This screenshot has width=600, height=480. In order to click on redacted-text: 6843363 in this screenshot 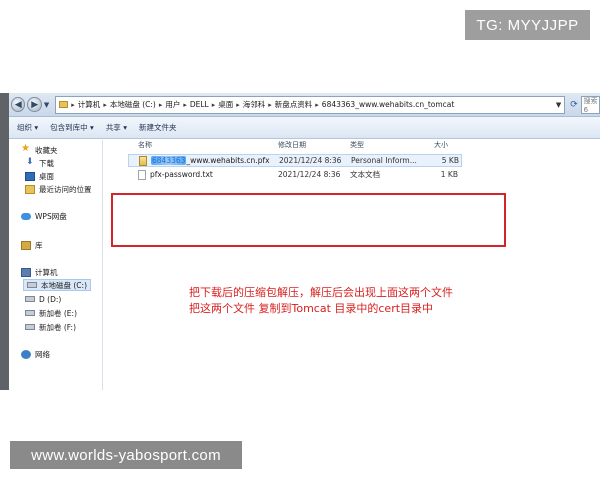, I will do `click(169, 160)`.